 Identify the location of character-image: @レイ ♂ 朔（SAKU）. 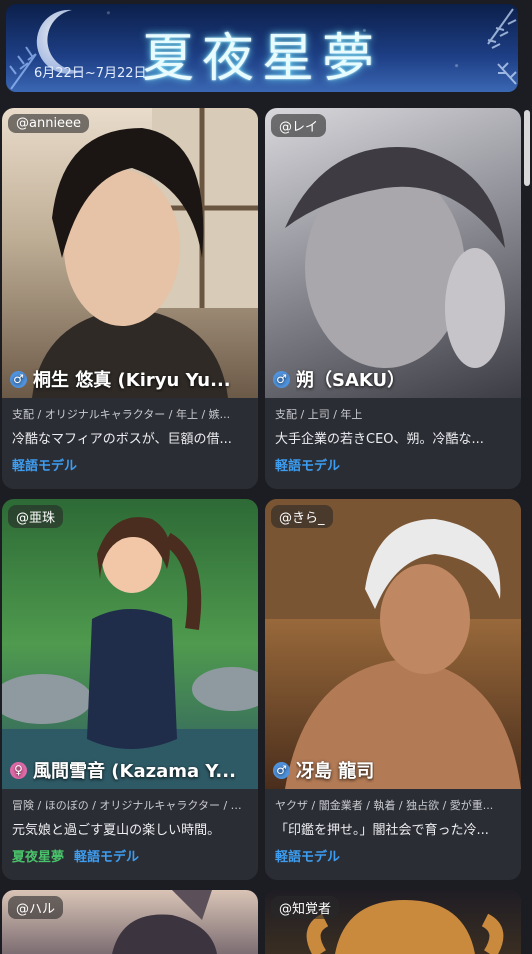
(393, 253).